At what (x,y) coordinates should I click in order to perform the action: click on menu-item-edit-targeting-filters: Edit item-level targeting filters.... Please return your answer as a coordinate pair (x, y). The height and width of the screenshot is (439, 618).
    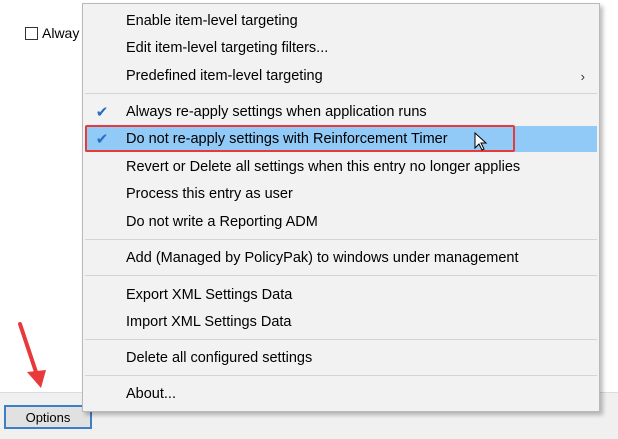
    Looking at the image, I should click on (341, 48).